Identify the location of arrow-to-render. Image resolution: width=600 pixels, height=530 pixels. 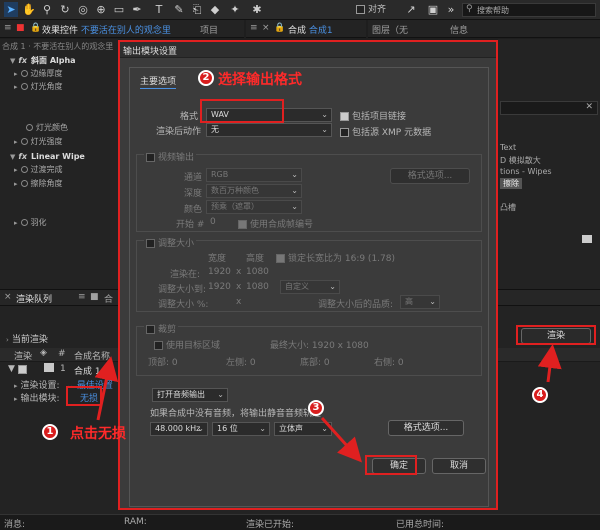
(549, 363).